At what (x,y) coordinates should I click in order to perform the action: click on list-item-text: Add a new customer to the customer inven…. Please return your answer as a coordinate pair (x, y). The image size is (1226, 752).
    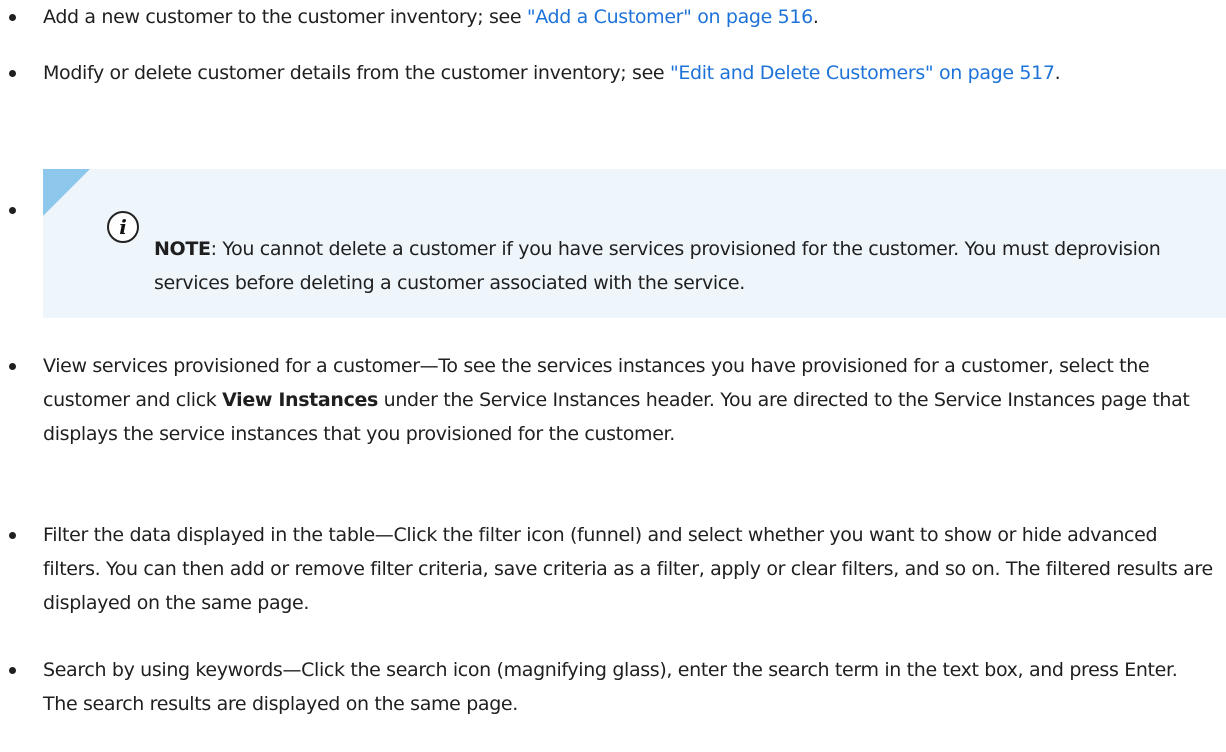
    Looking at the image, I should click on (628, 17).